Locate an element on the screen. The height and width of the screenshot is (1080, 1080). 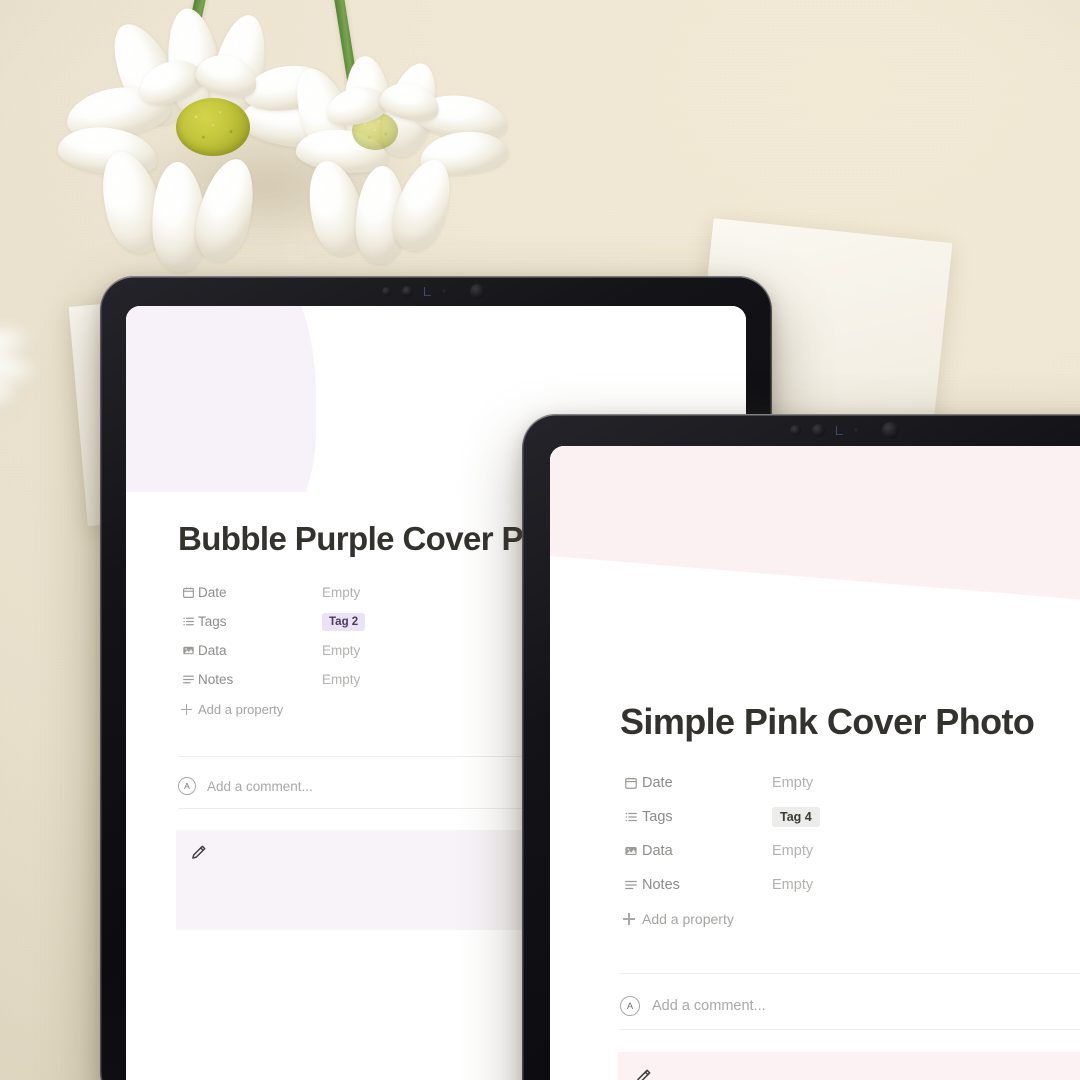
page-title: Simple Pink Cover Photo is located at coordinates (827, 722).